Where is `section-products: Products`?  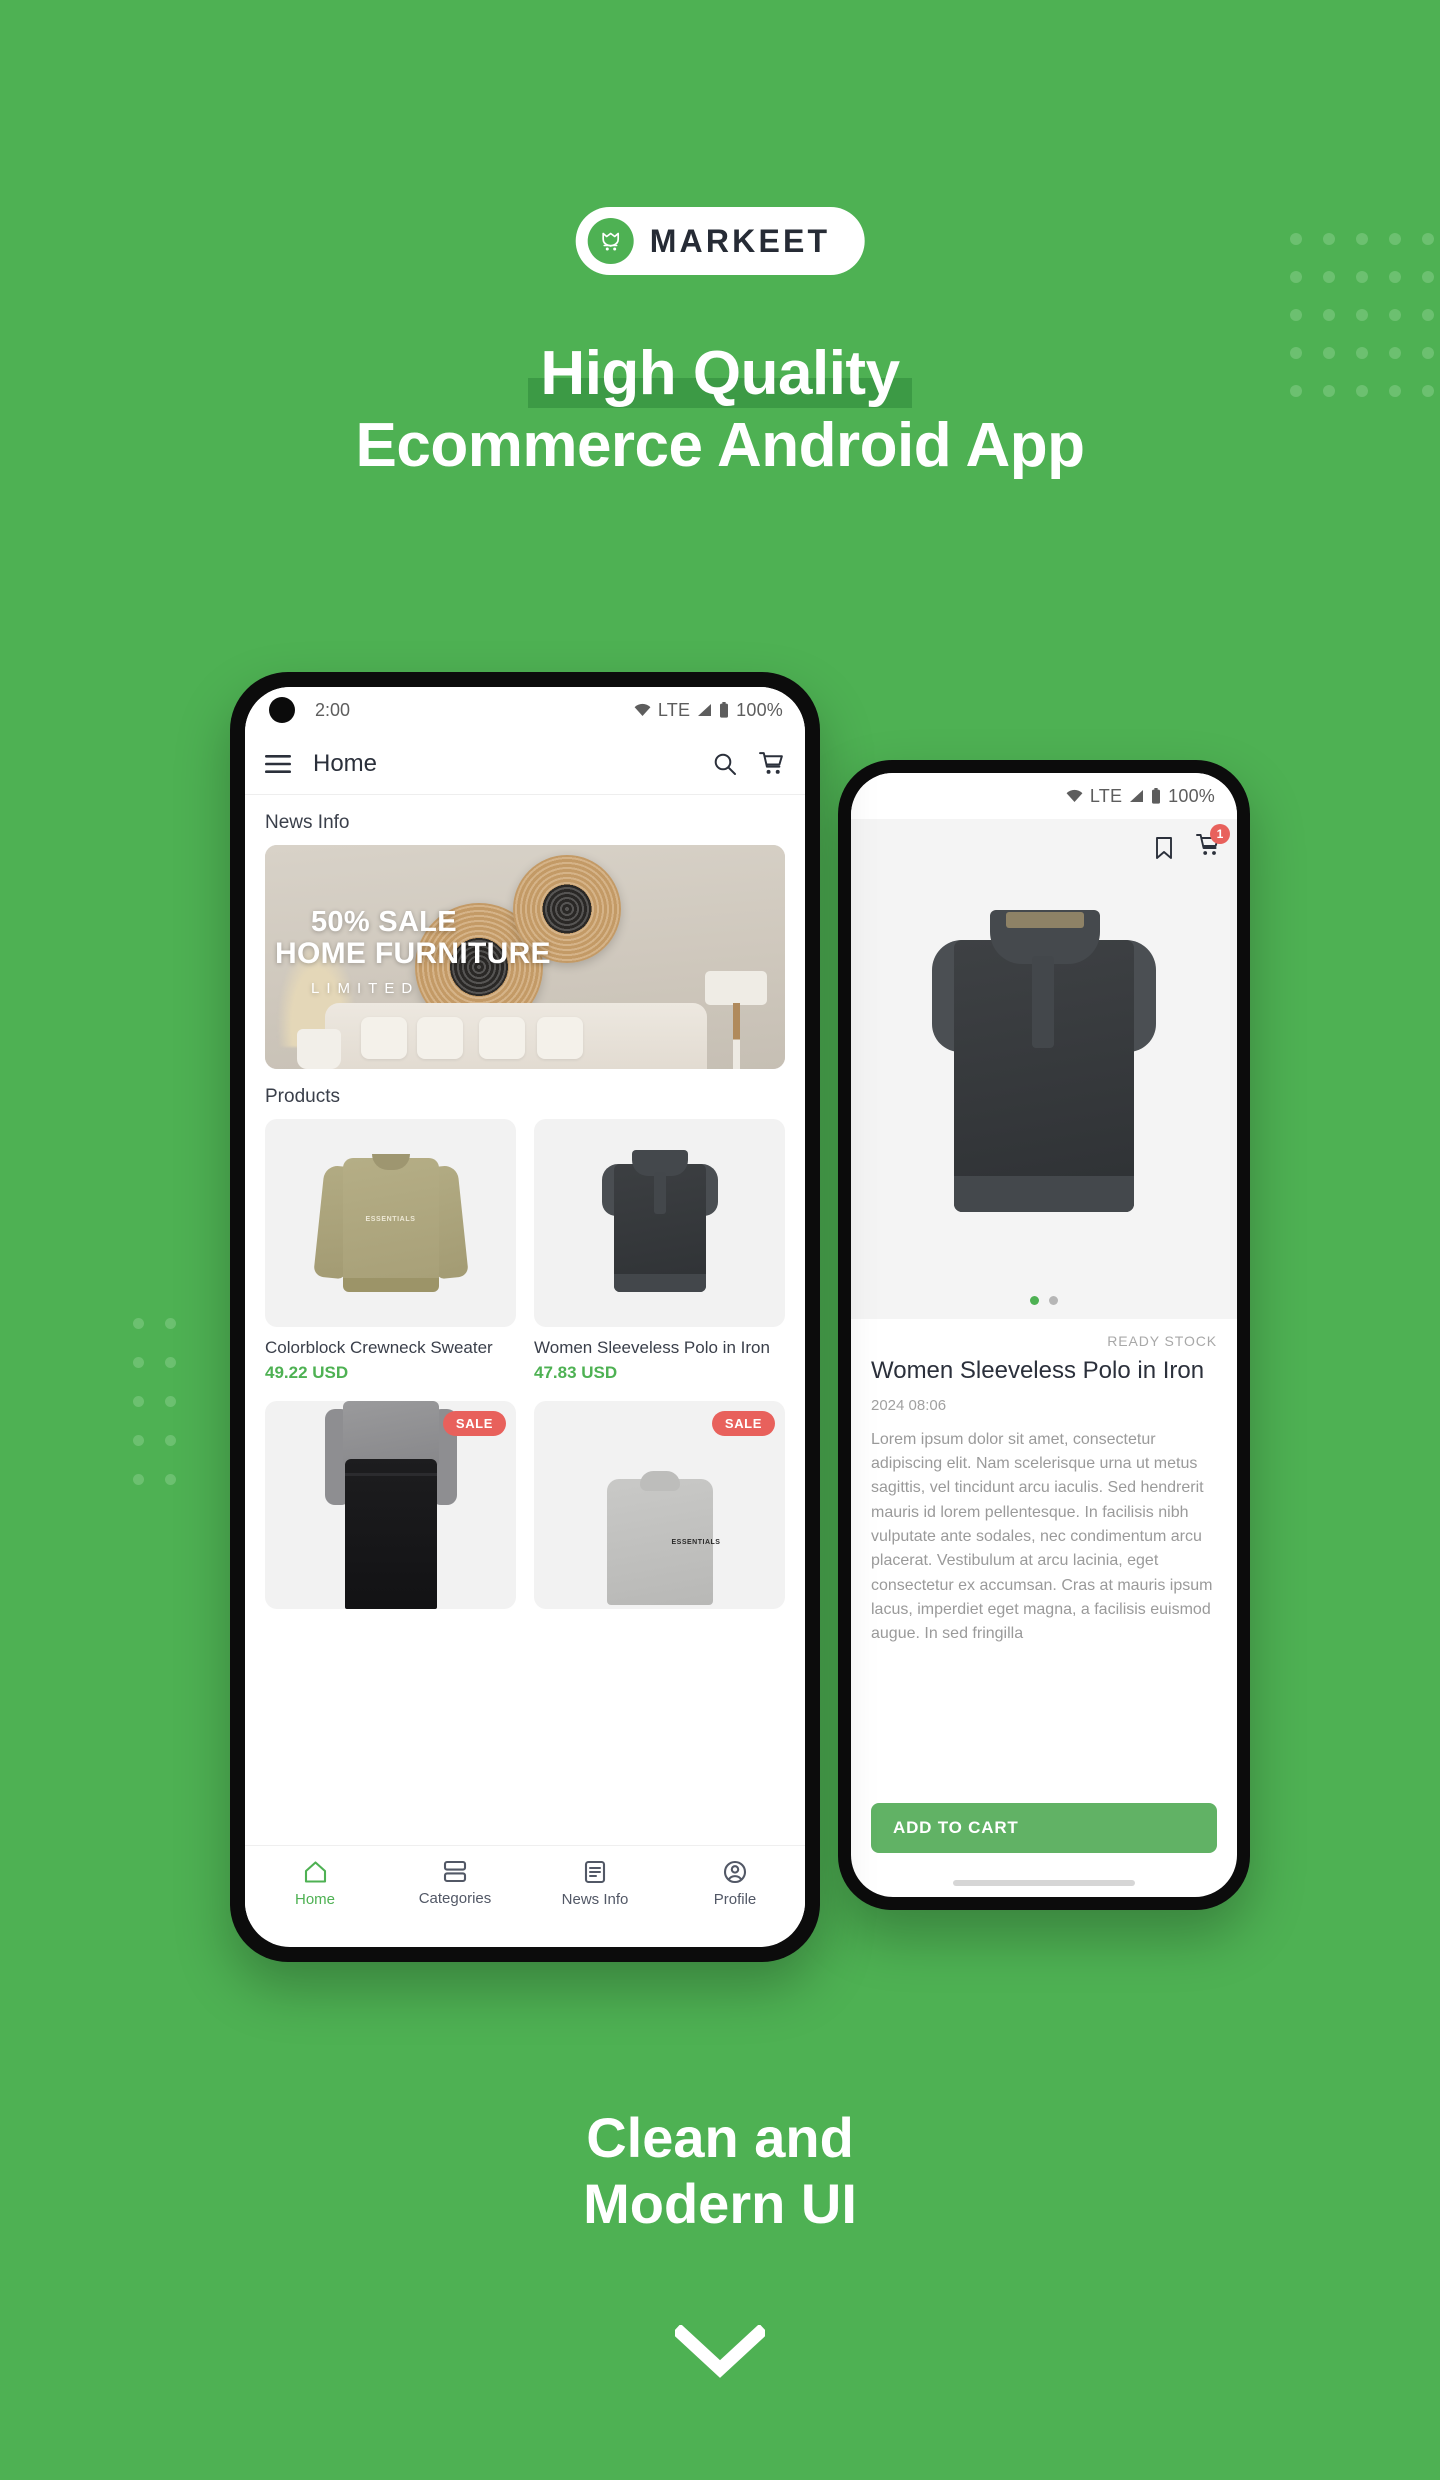 section-products: Products is located at coordinates (302, 1096).